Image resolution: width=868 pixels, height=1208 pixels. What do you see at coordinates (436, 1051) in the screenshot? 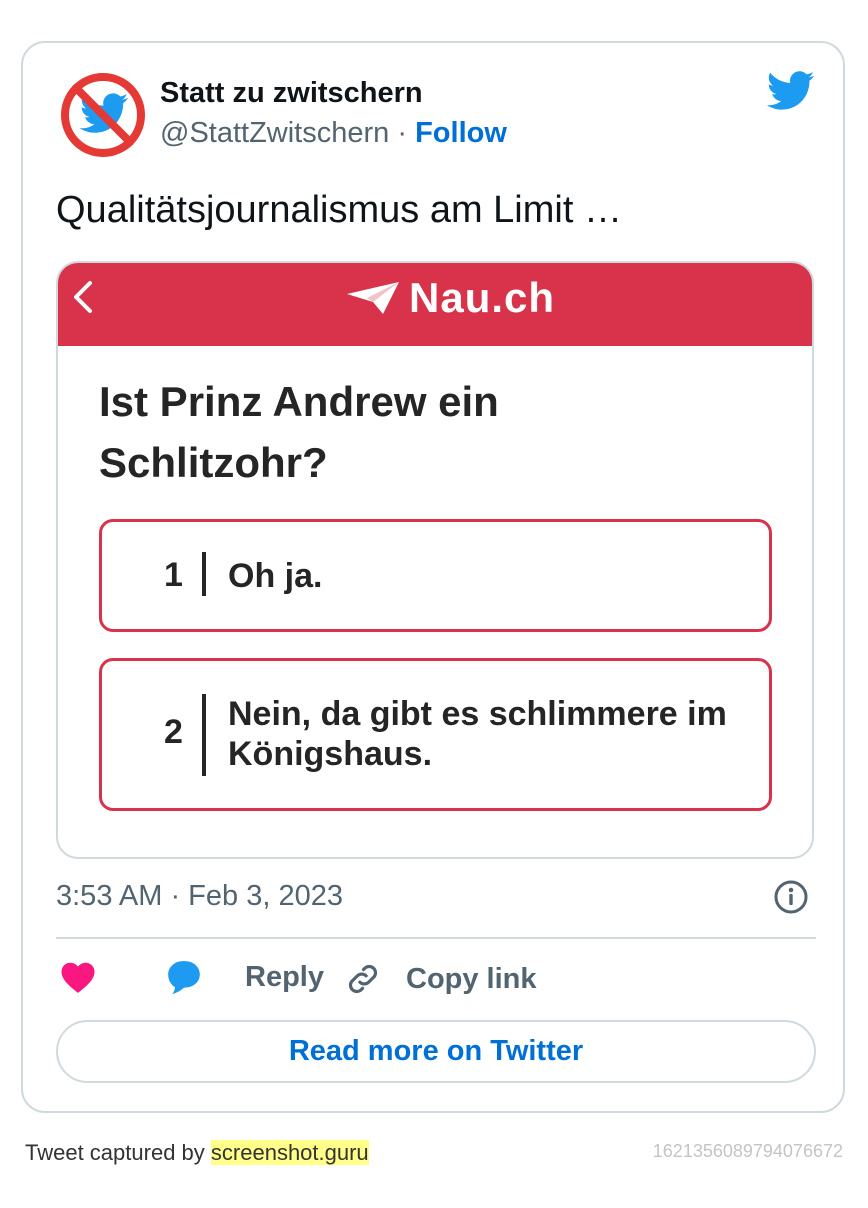
I see `read-more-button: Read more on Twitter` at bounding box center [436, 1051].